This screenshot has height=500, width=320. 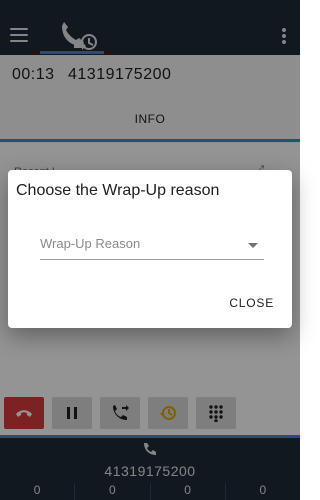 I want to click on wrap-up-reason-select: Wrap-Up Reason, so click(x=152, y=247).